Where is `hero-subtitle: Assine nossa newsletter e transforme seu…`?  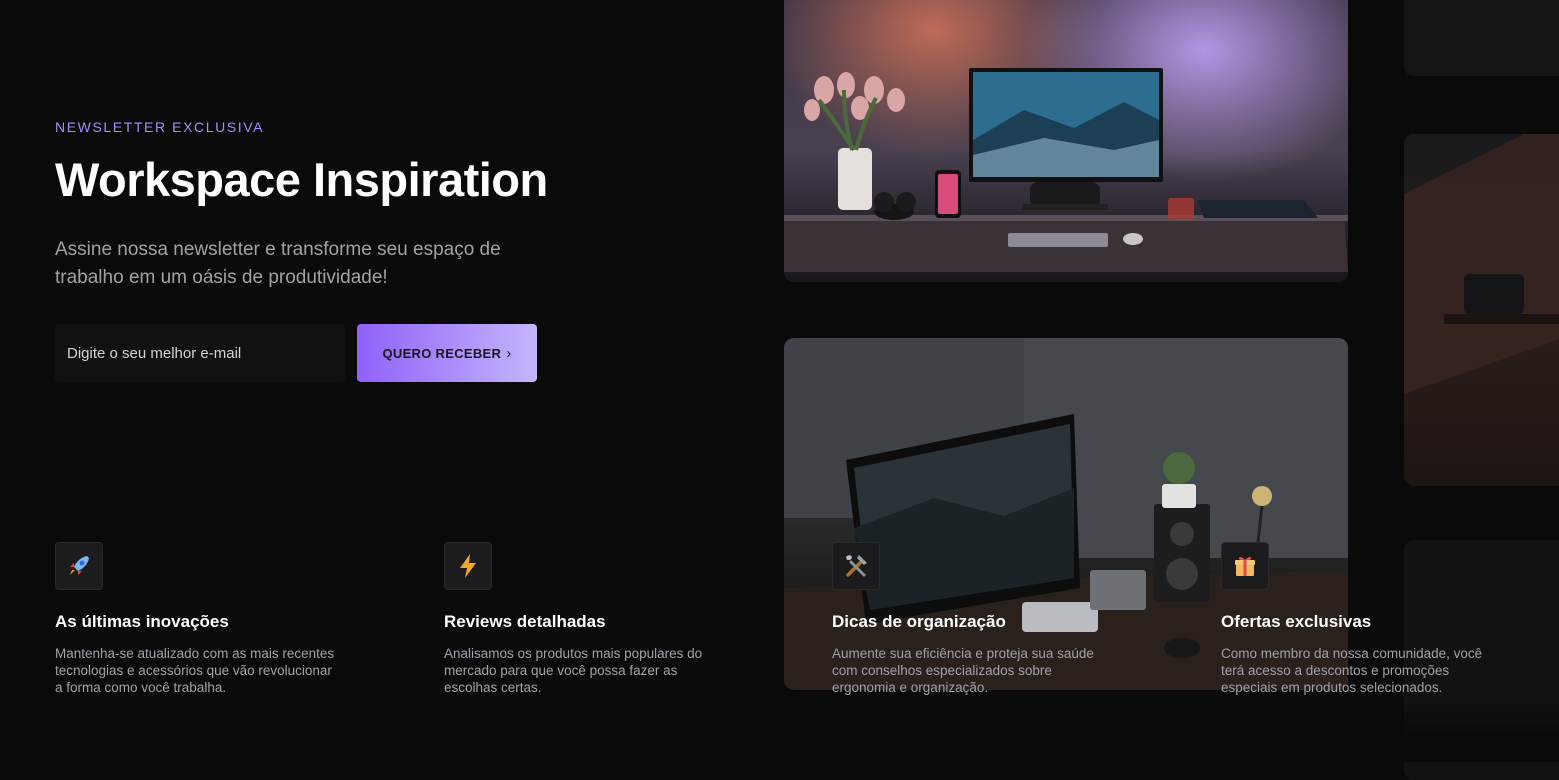 hero-subtitle: Assine nossa newsletter e transforme seu… is located at coordinates (278, 263).